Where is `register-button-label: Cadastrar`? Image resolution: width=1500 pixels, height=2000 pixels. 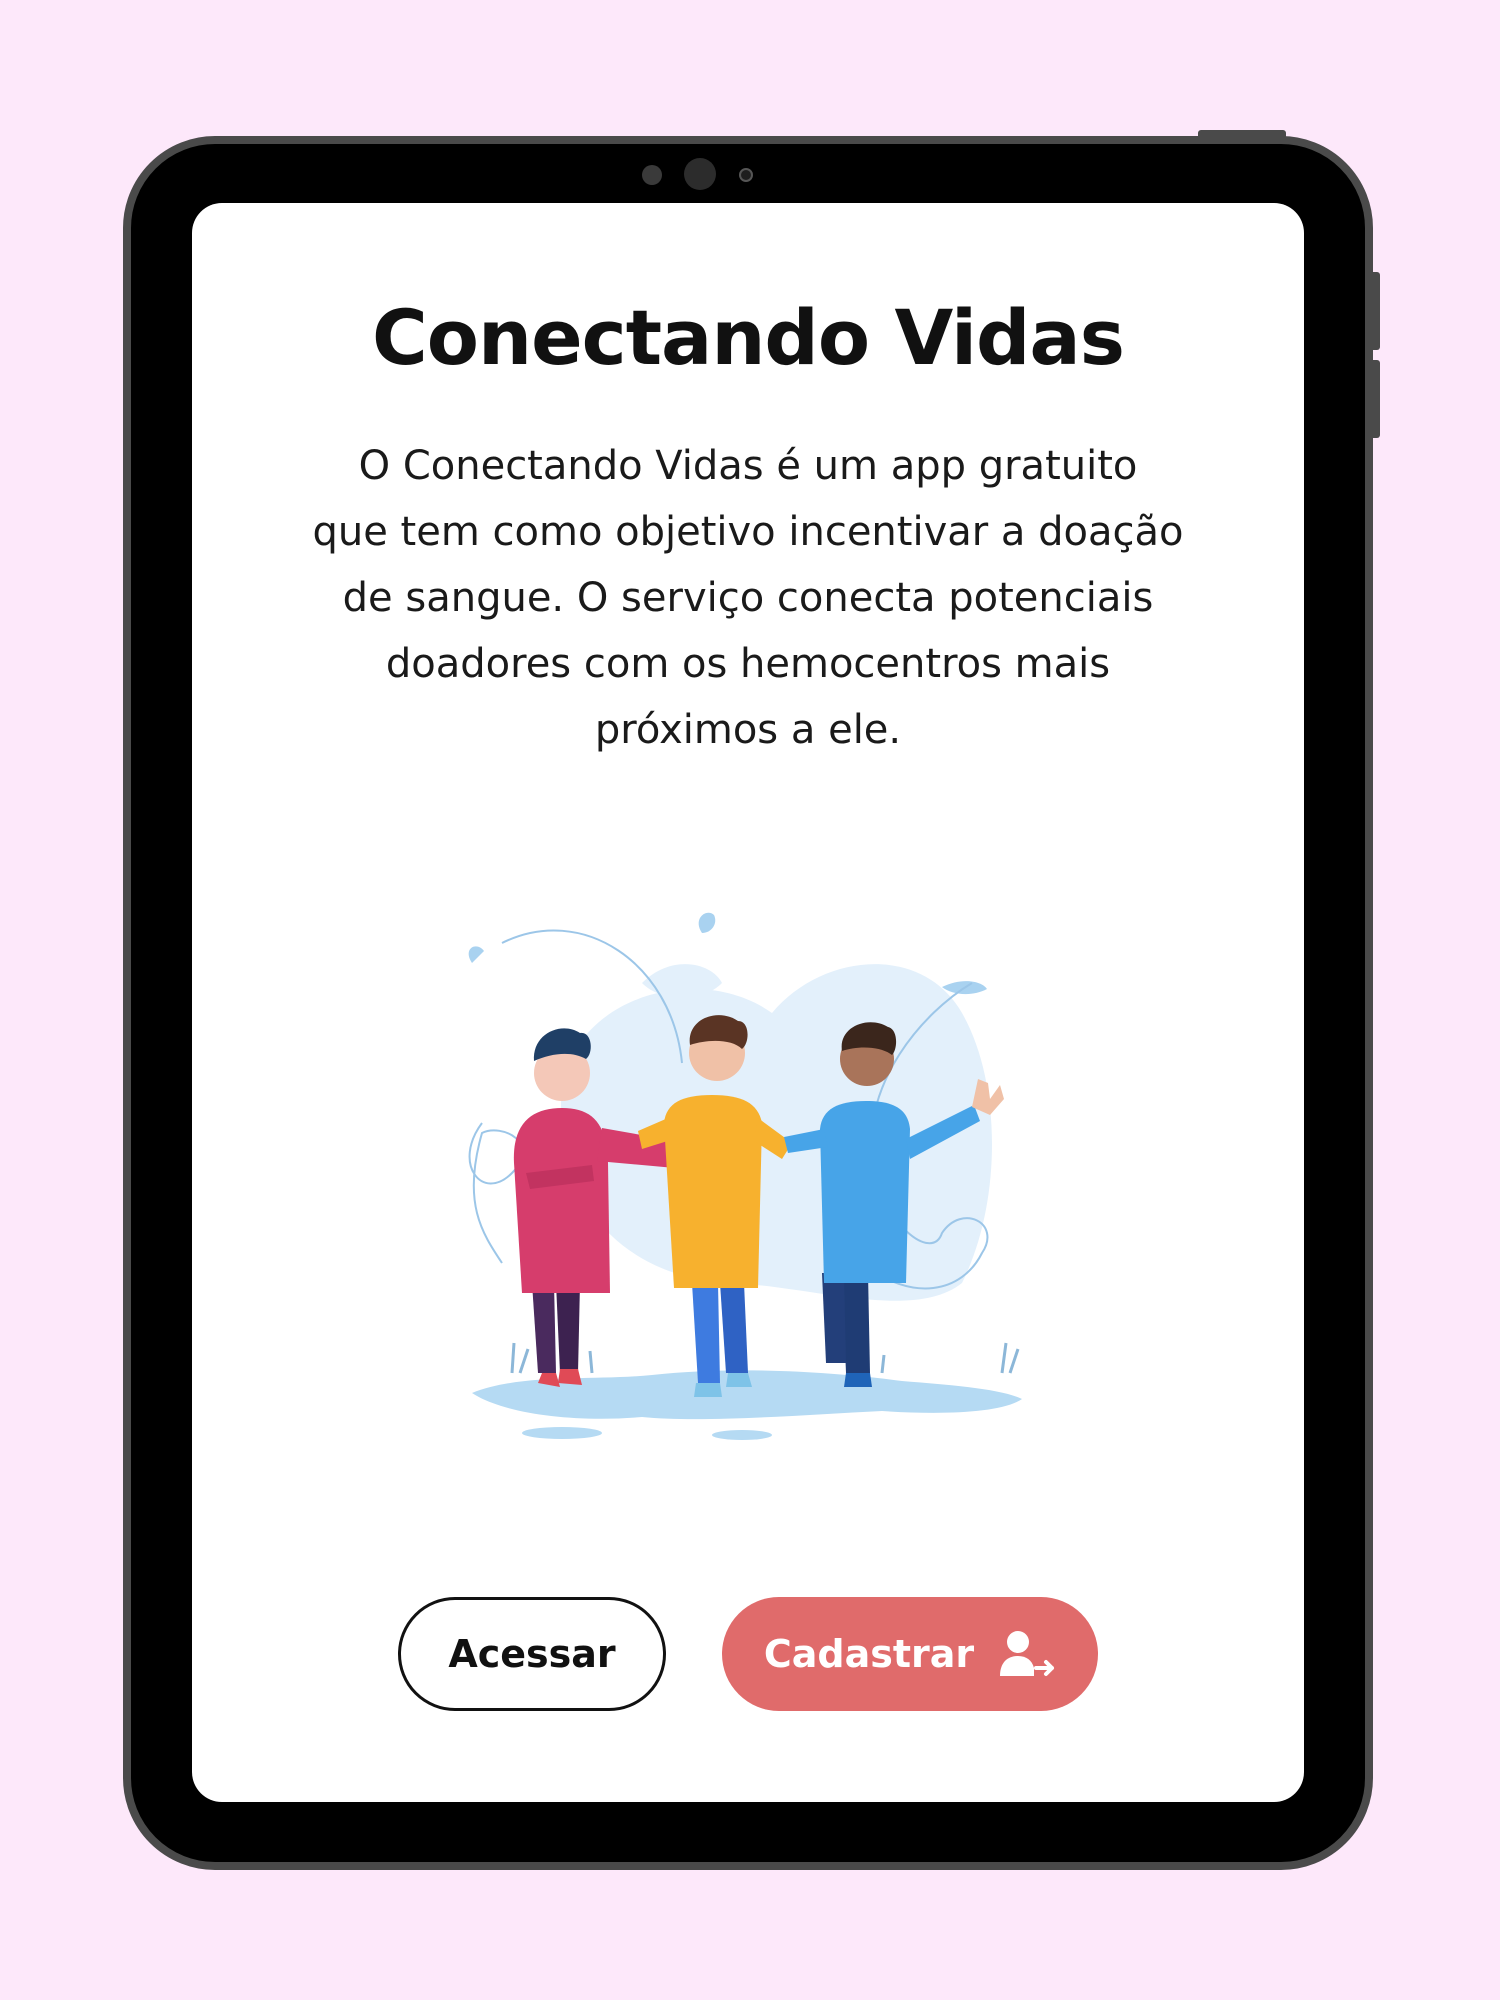
register-button-label: Cadastrar is located at coordinates (869, 1654).